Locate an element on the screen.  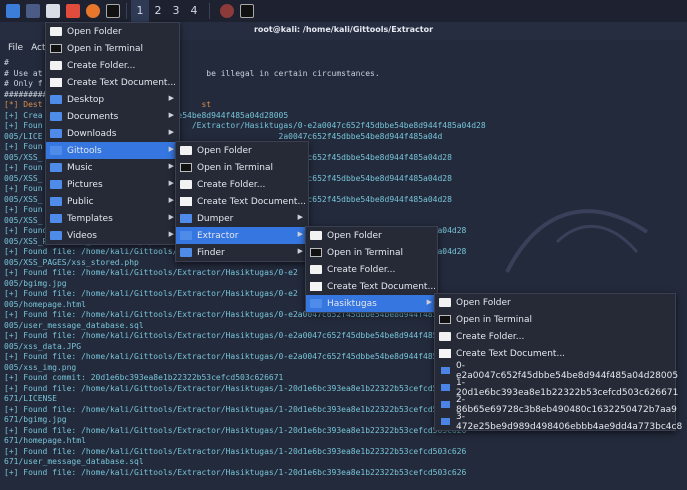
menu-actions: Act is located at coordinates (38, 48).